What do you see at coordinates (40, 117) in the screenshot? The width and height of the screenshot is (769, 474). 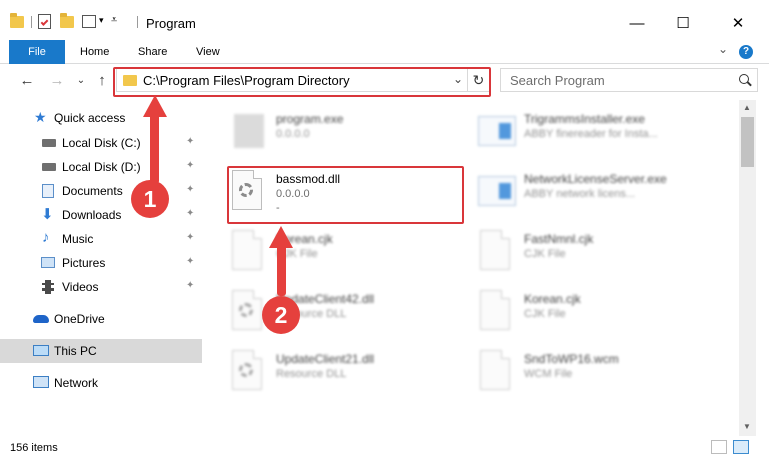 I see `star-icon: ★` at bounding box center [40, 117].